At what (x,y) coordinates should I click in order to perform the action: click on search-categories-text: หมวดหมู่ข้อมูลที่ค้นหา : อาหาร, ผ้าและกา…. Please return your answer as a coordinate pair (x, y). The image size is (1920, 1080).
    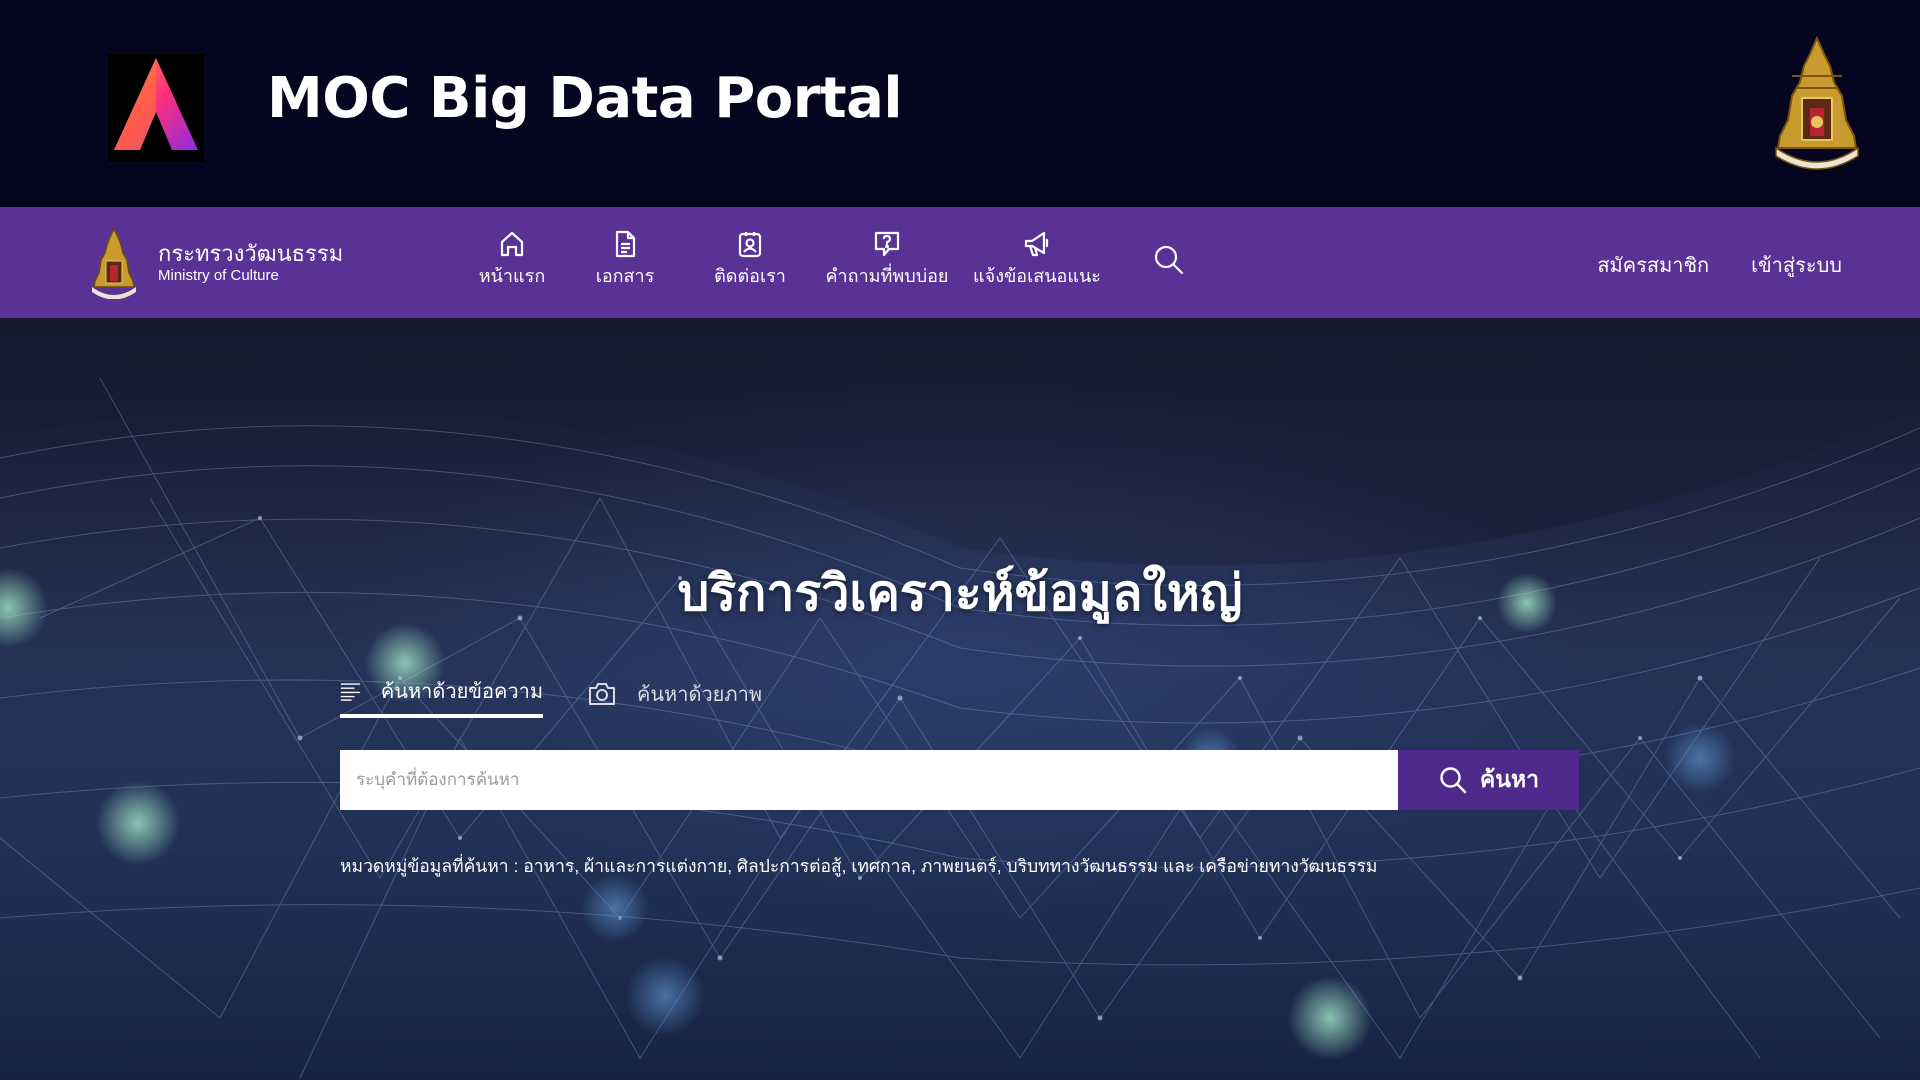
    Looking at the image, I should click on (859, 866).